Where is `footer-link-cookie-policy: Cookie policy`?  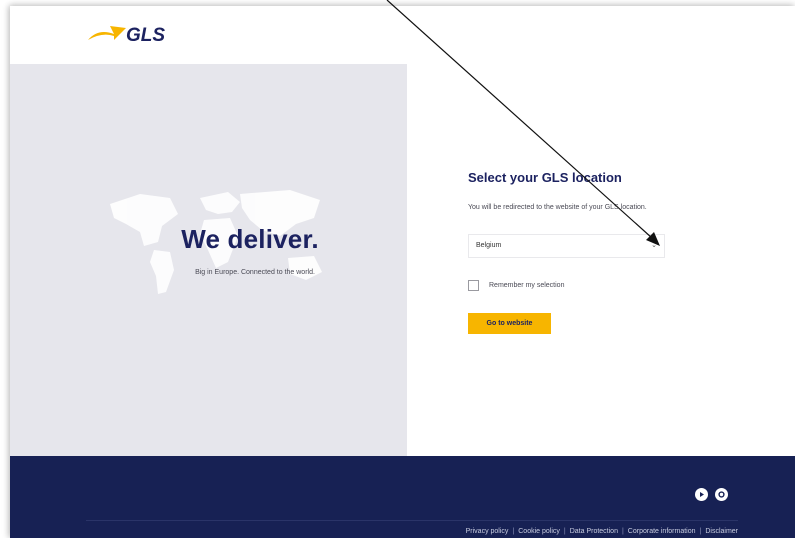
footer-link-cookie-policy: Cookie policy is located at coordinates (539, 531).